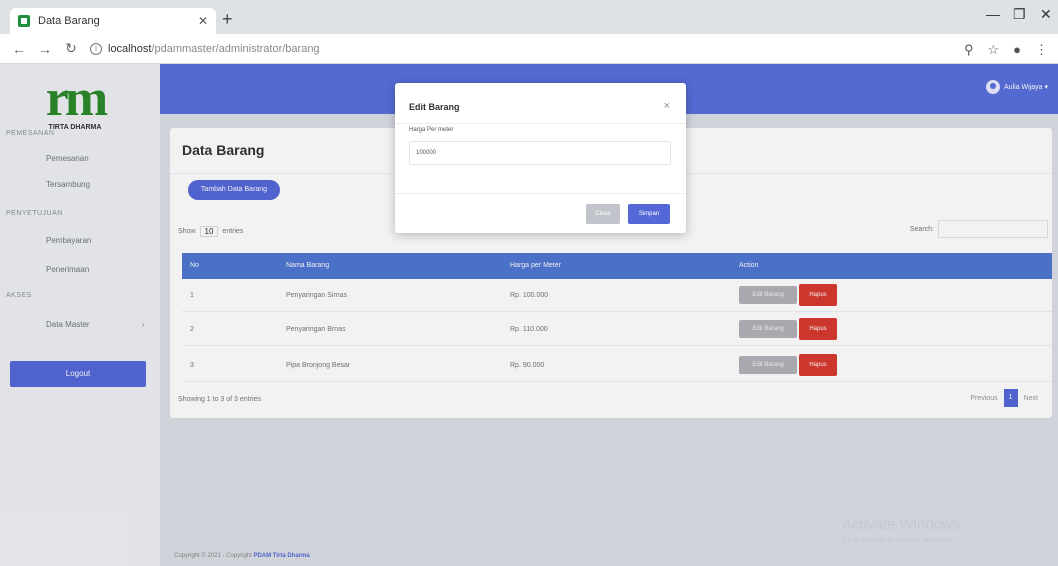 The height and width of the screenshot is (566, 1058). Describe the element at coordinates (529, 17) in the screenshot. I see `browser-tabbar: Data Barang ✕ + — ❐ ✕` at that location.